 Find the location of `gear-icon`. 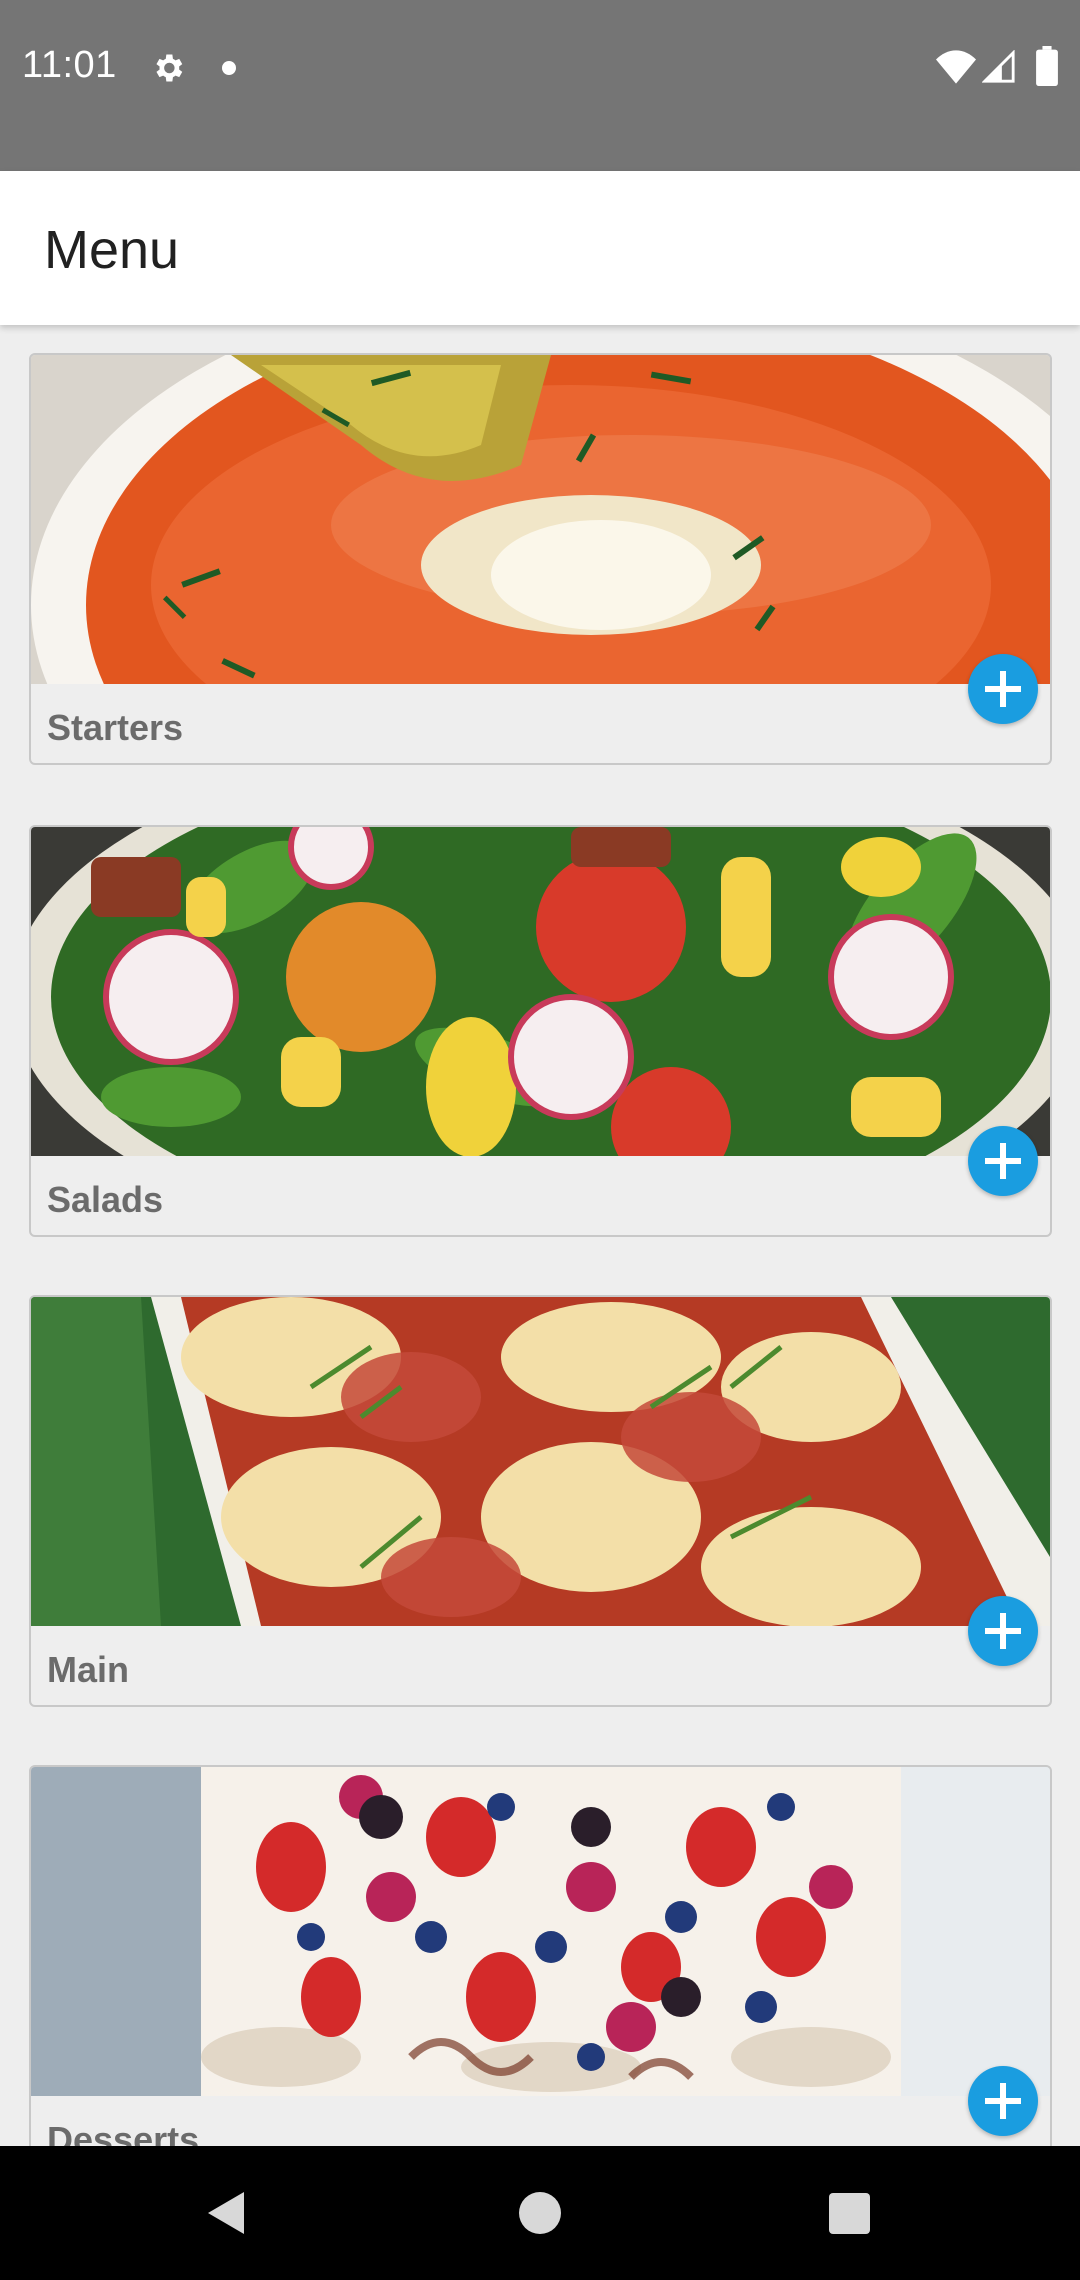

gear-icon is located at coordinates (169, 68).